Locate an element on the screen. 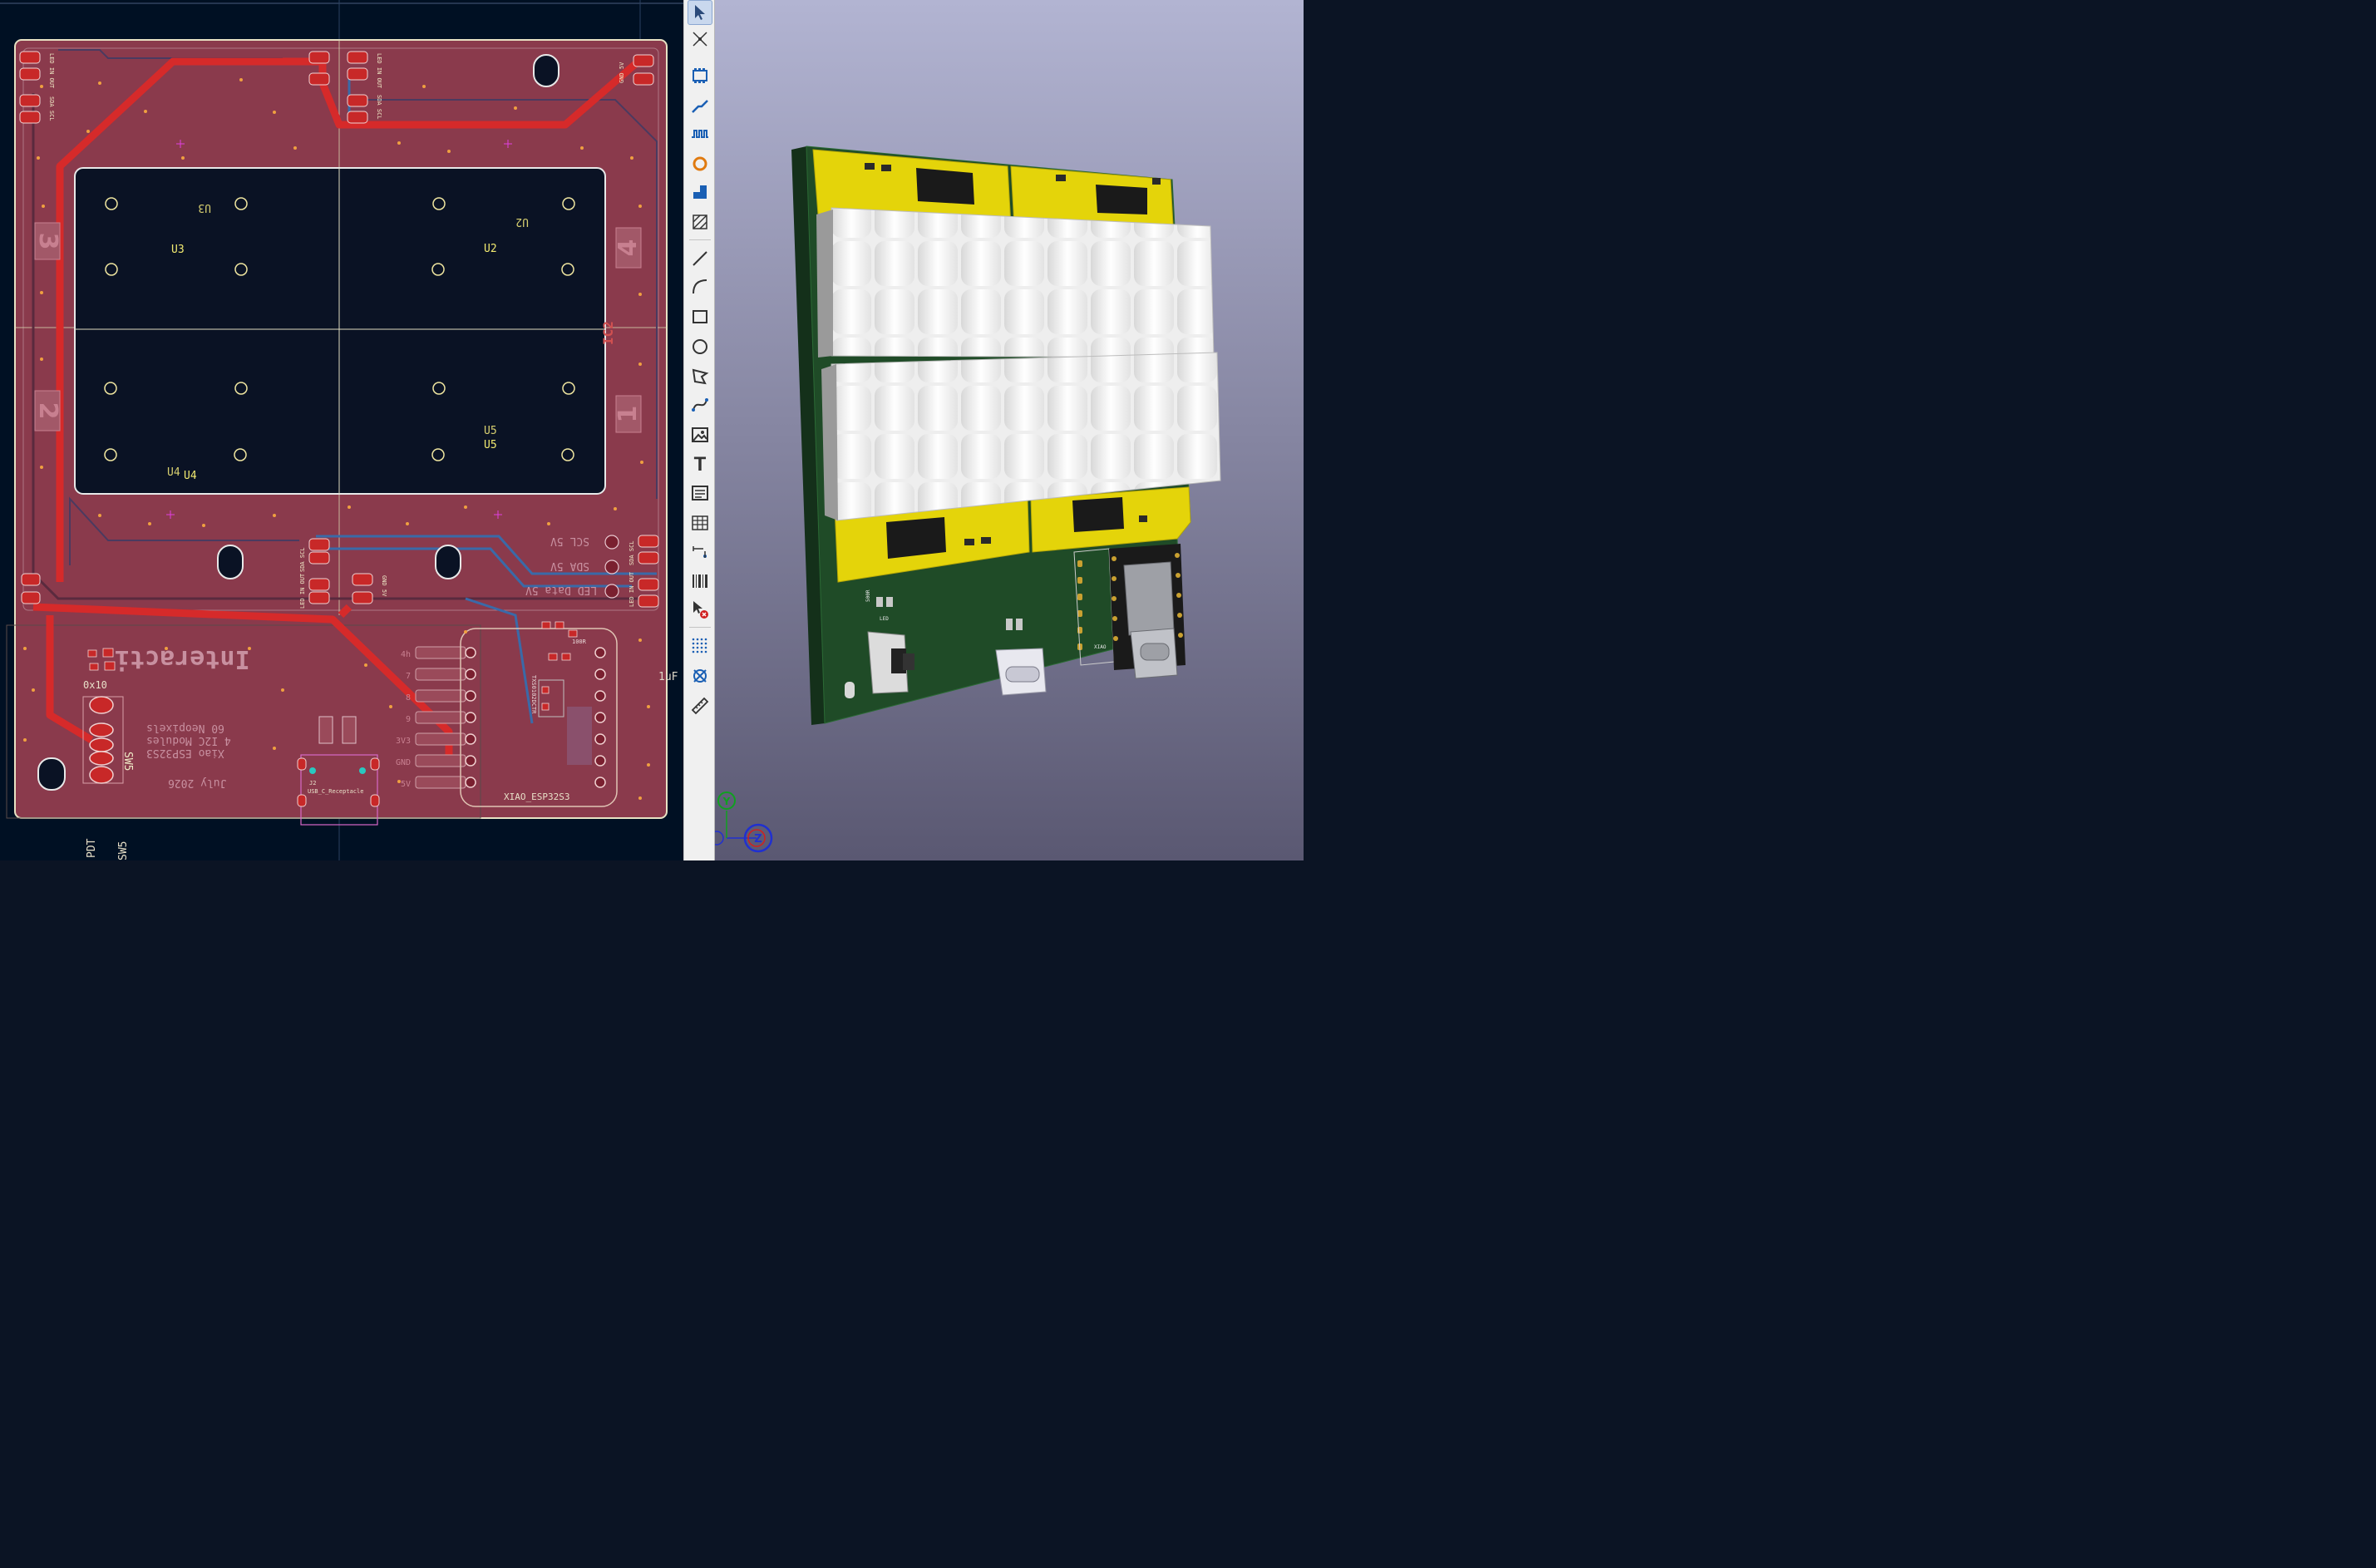  drill-origin-icon is located at coordinates (700, 676).